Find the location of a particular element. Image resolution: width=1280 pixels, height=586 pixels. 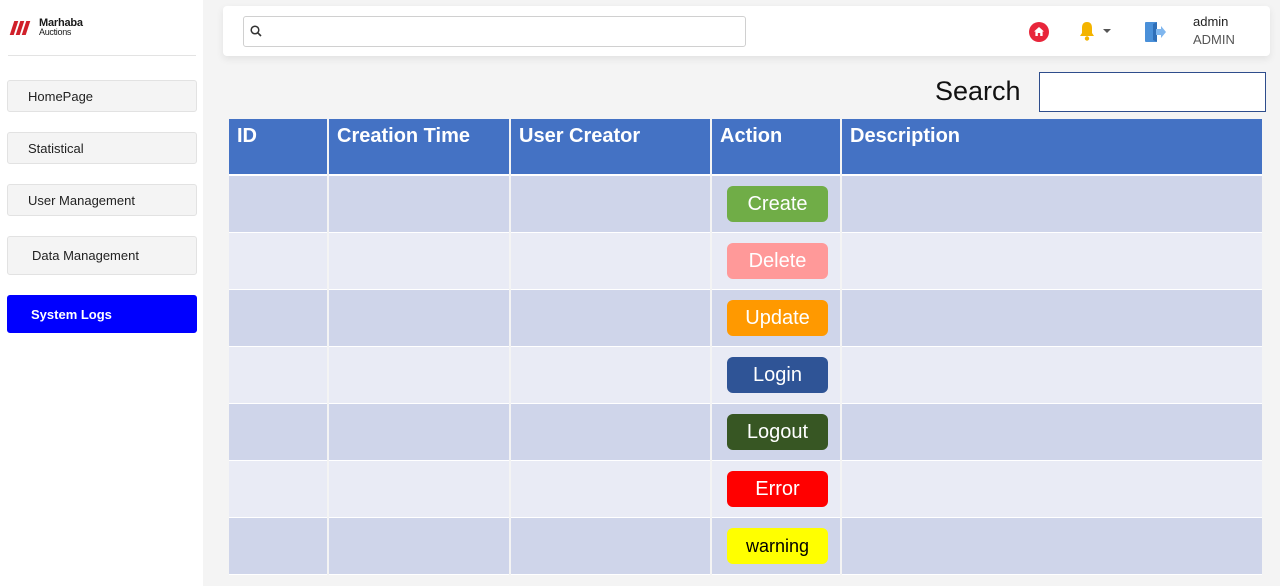

sidebar-item-user-management: User Management is located at coordinates (102, 200).